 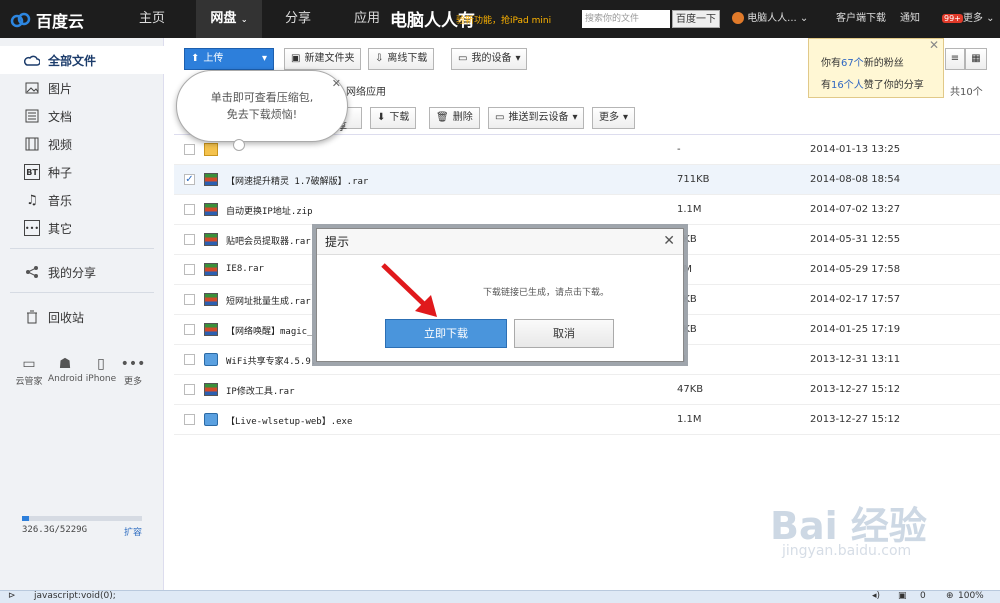 What do you see at coordinates (229, 59) in the screenshot?
I see `upload-button: ⬆ 上传 ▾` at bounding box center [229, 59].